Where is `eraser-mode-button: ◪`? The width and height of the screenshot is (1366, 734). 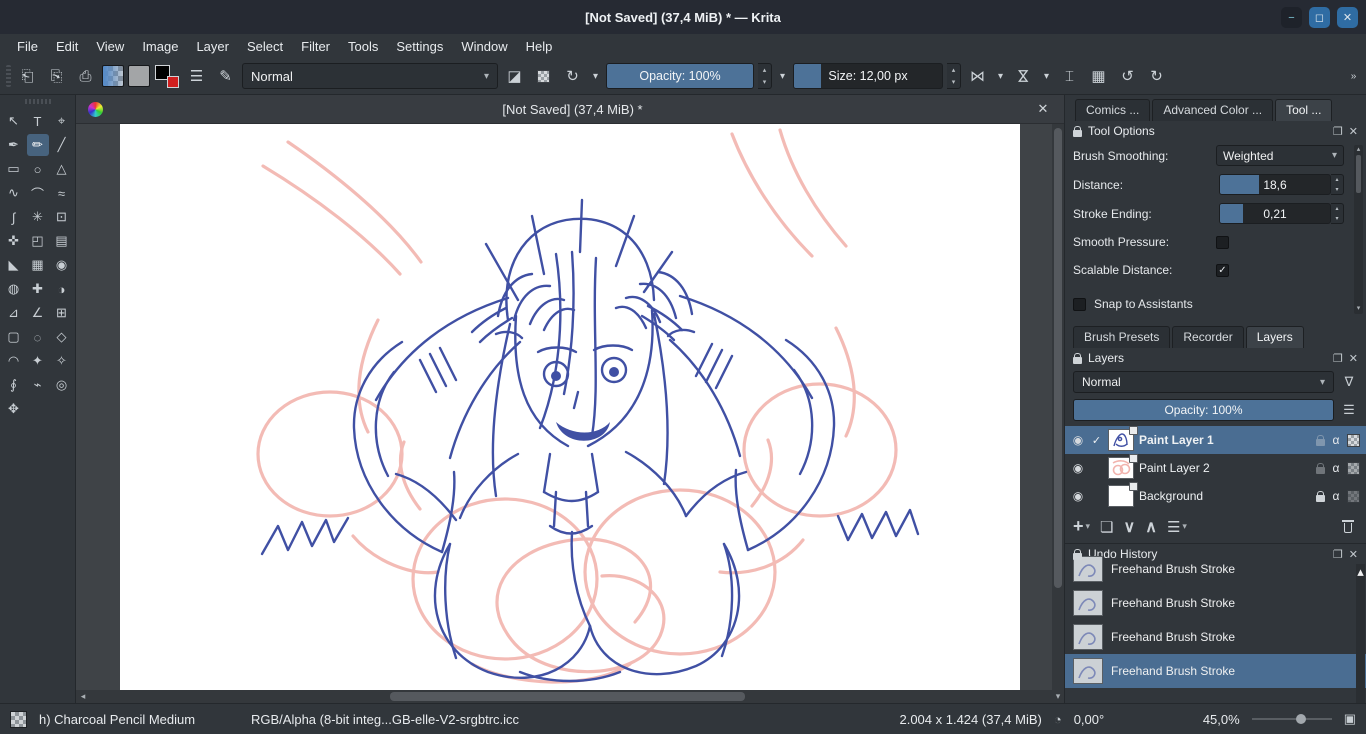 eraser-mode-button: ◪ is located at coordinates (514, 76).